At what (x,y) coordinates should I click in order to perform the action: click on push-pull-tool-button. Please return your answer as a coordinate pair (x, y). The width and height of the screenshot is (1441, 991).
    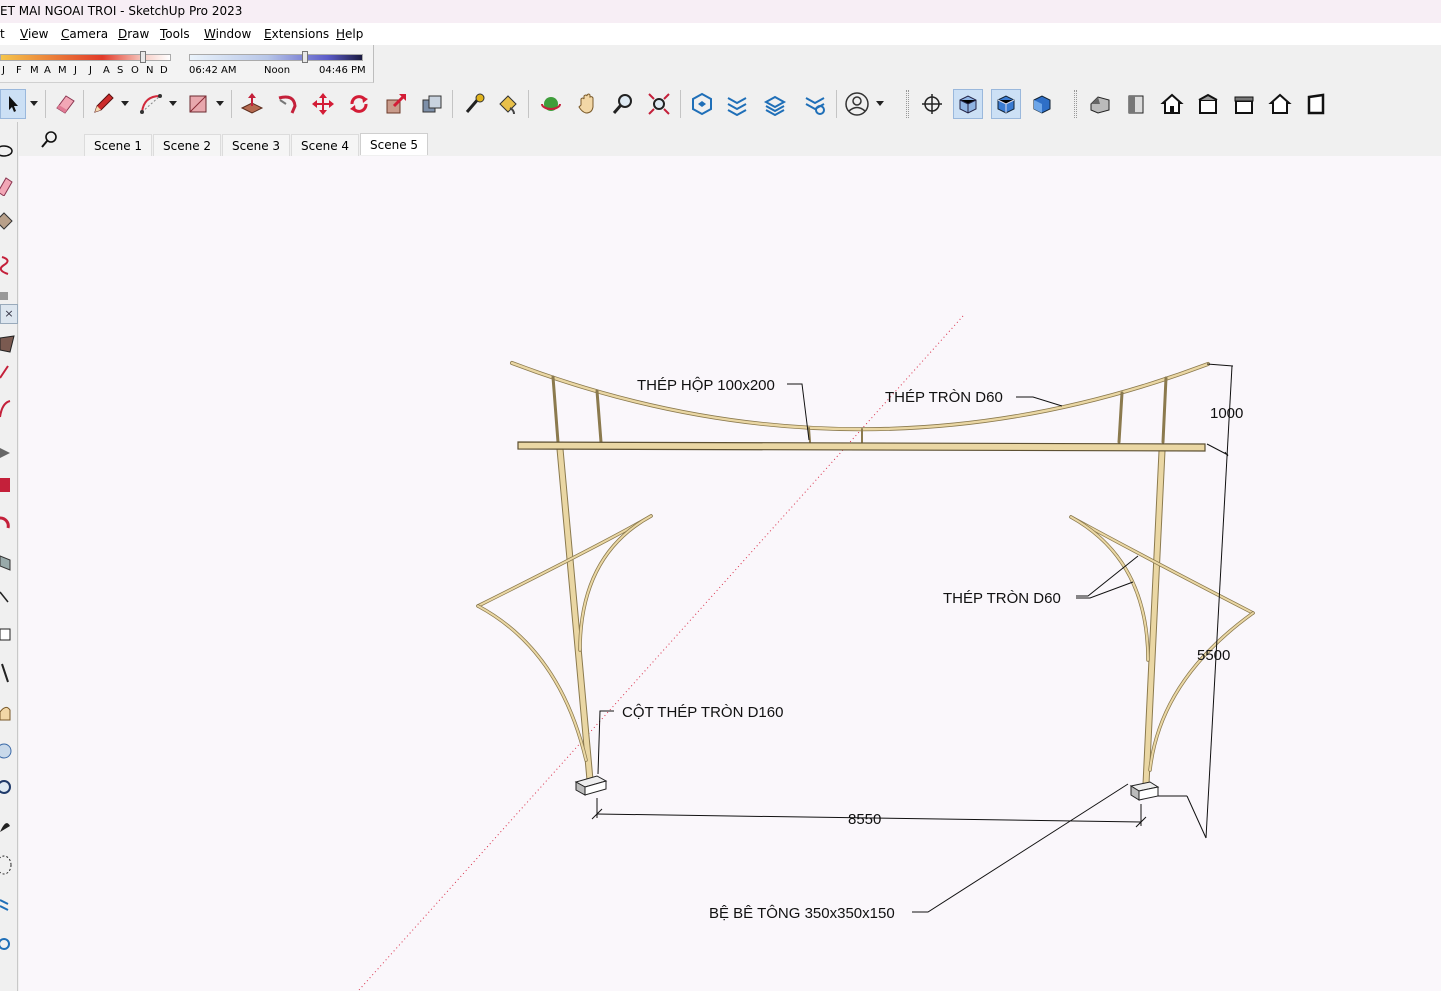
    Looking at the image, I should click on (252, 104).